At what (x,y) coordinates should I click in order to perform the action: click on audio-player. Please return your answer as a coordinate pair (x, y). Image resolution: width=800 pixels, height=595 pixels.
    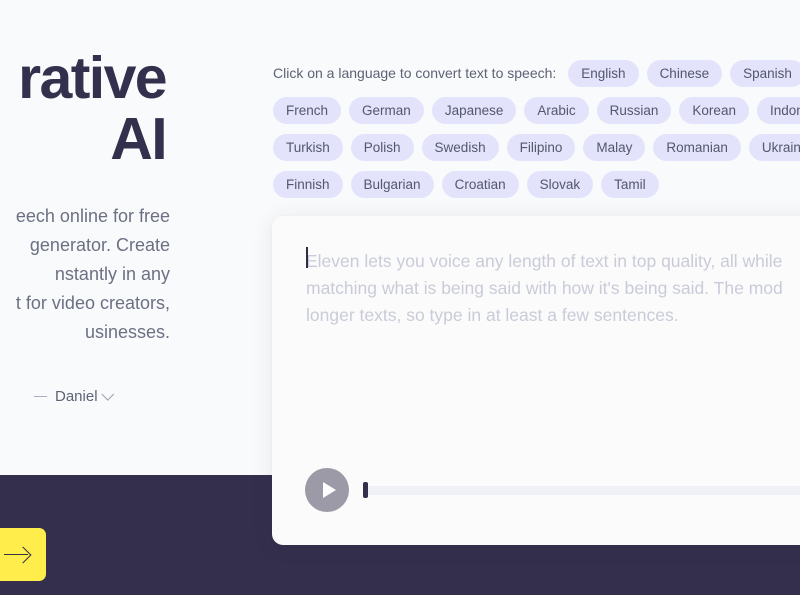
    Looking at the image, I should click on (552, 490).